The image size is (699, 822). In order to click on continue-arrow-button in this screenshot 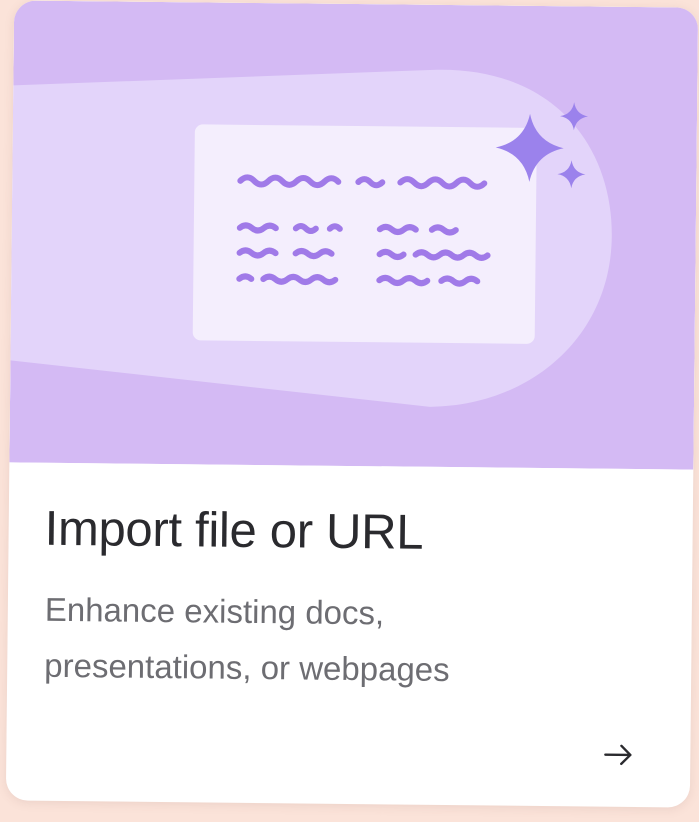, I will do `click(618, 755)`.